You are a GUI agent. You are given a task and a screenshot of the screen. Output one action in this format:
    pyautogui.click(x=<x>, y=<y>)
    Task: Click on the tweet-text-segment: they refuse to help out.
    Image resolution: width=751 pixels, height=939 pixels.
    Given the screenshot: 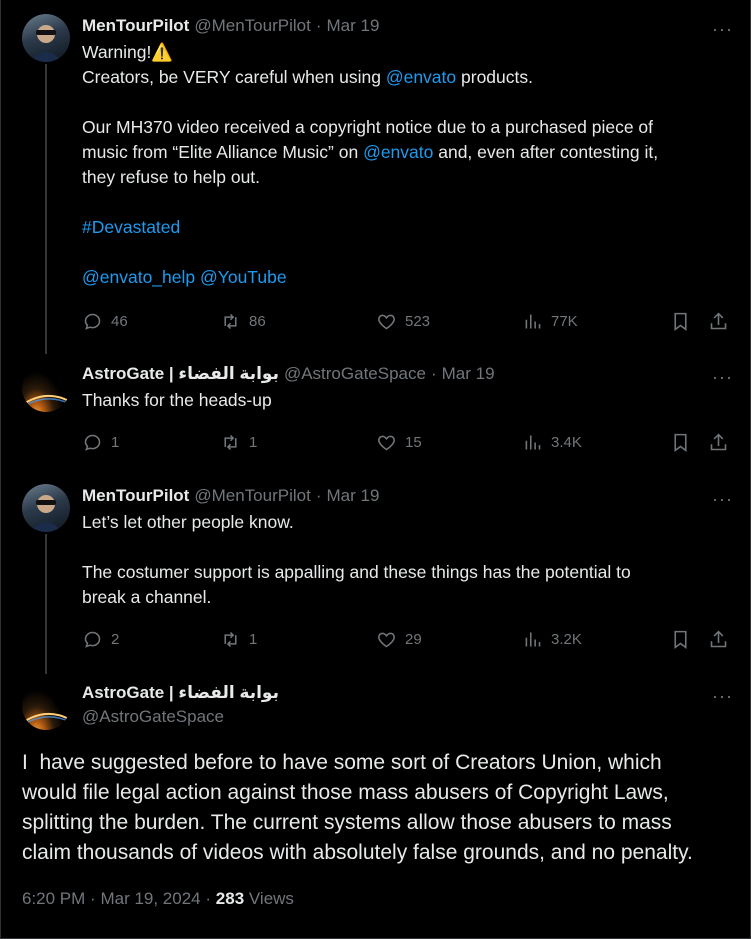 What is the action you would take?
    pyautogui.click(x=171, y=177)
    